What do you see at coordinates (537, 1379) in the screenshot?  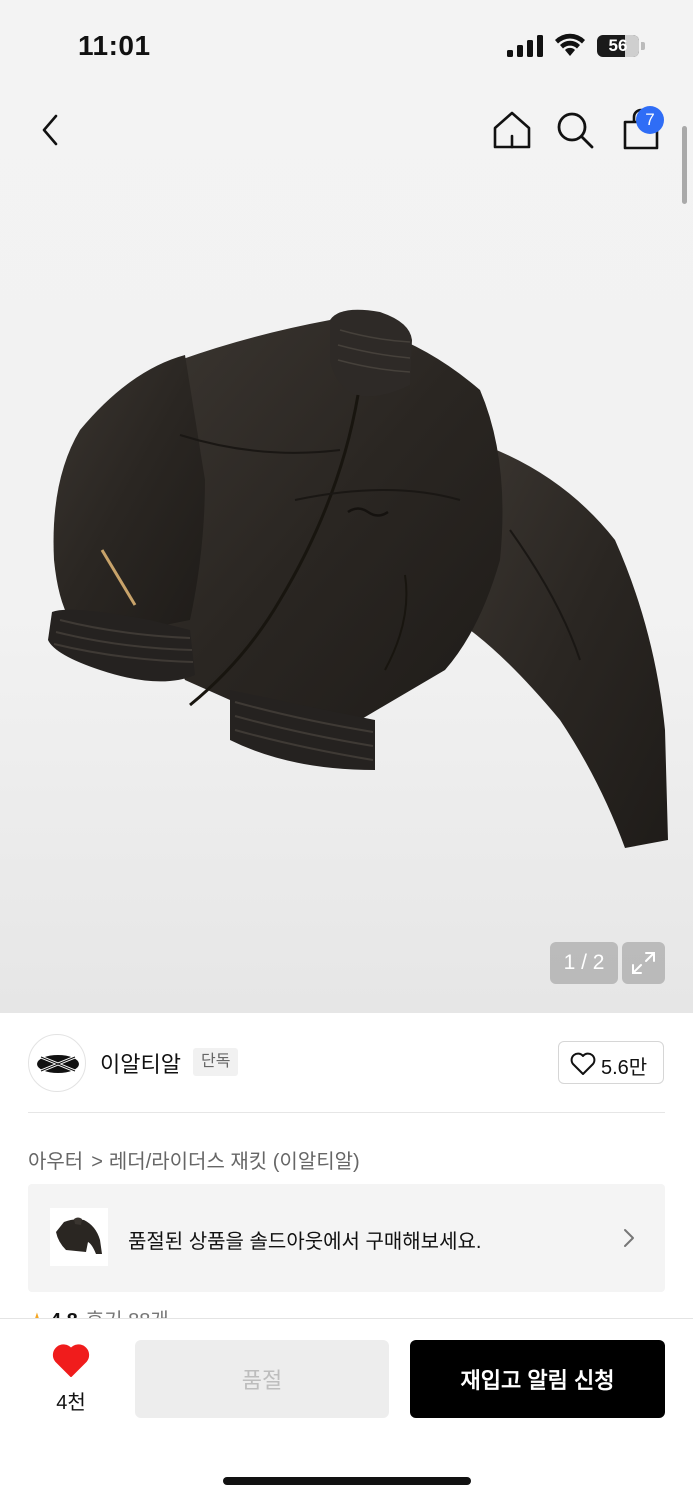 I see `restock-alert-button: 재입고 알림 신청` at bounding box center [537, 1379].